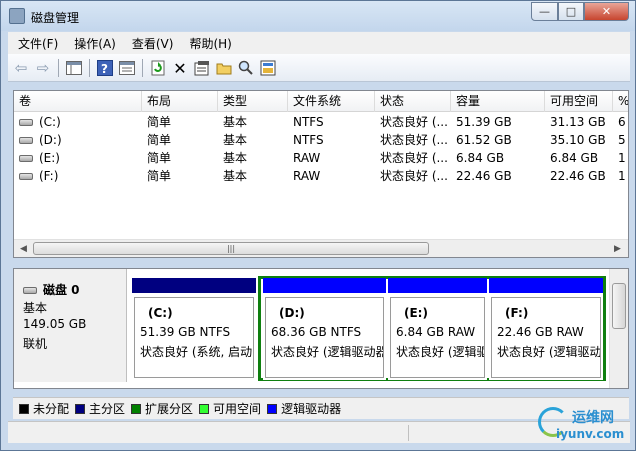 The width and height of the screenshot is (636, 451). What do you see at coordinates (484, 176) in the screenshot?
I see `volume-capacity: 22.46 GB` at bounding box center [484, 176].